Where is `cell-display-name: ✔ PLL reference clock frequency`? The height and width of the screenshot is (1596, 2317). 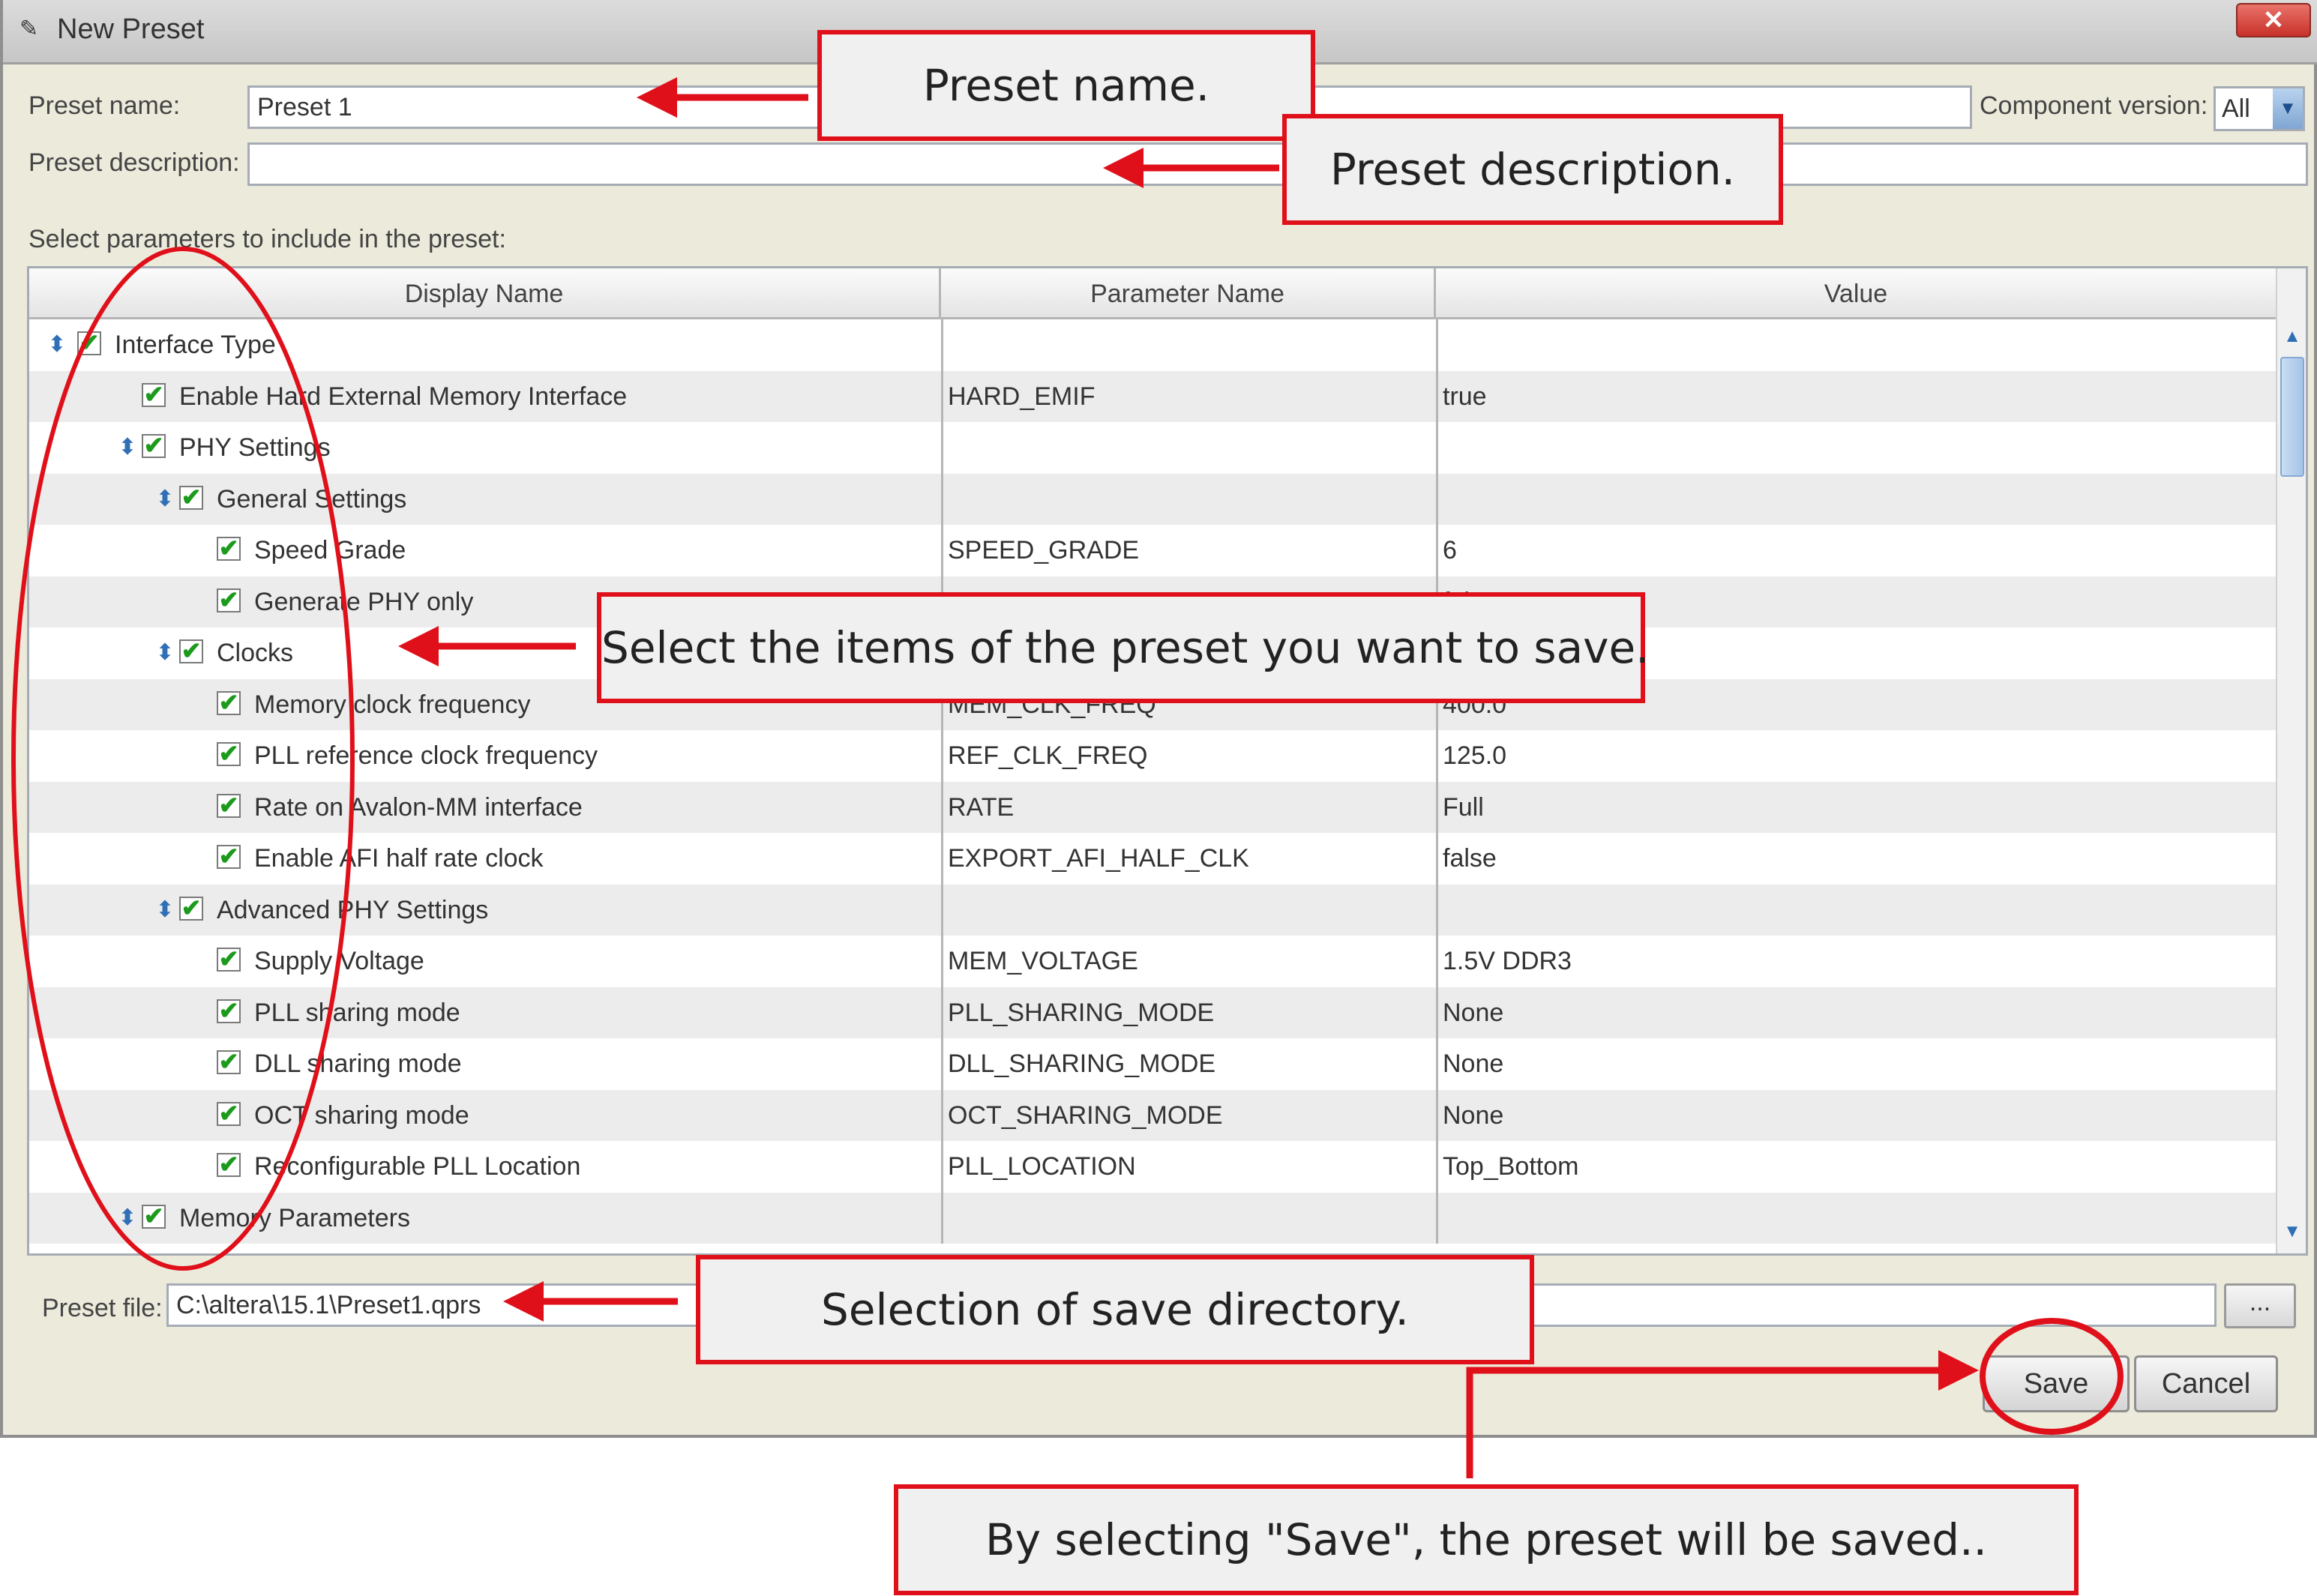 cell-display-name: ✔ PLL reference clock frequency is located at coordinates (485, 756).